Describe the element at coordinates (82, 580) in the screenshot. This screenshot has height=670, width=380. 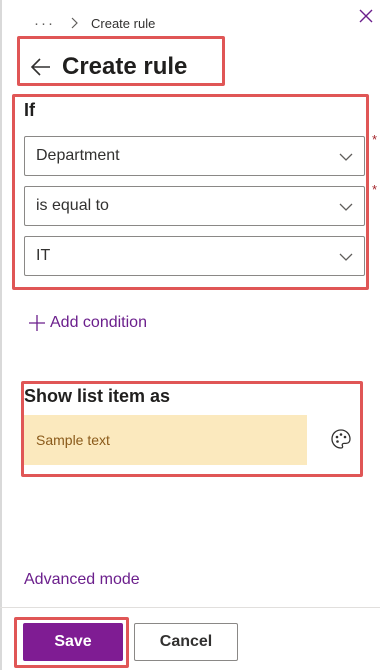
I see `advanced-mode-link: Advanced mode` at that location.